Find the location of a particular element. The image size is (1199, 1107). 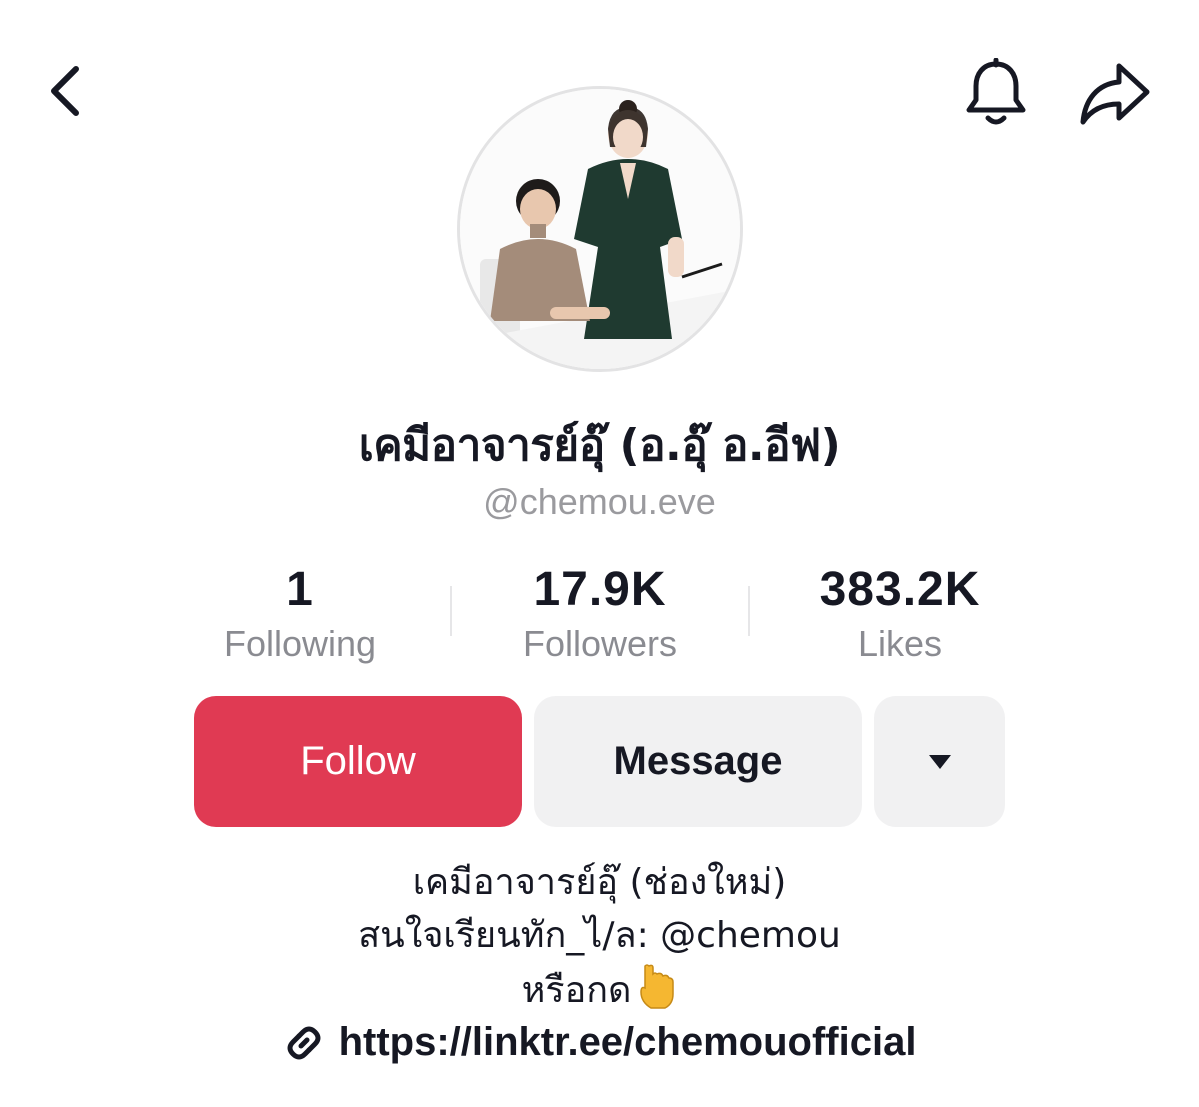

profile-stats: 1 Following 17.9K Followers 383.2K Likes is located at coordinates (600, 617).